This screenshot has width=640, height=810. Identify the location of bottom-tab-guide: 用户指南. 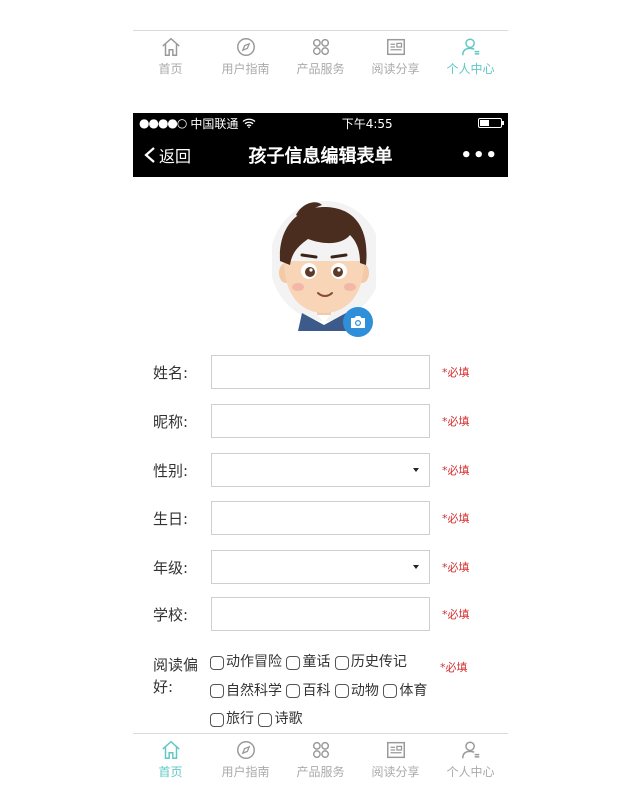
(245, 759).